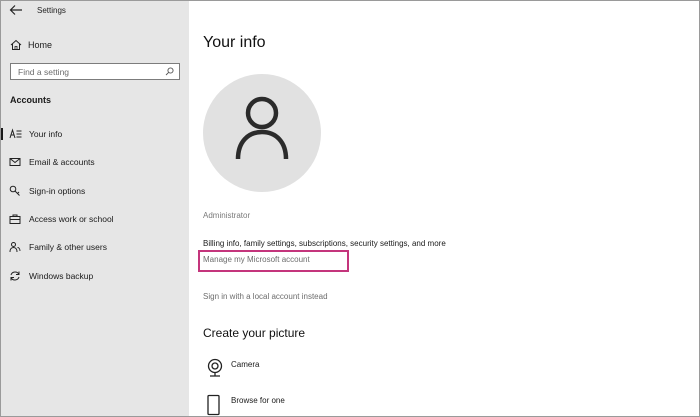 This screenshot has height=417, width=700. What do you see at coordinates (15, 133) in the screenshot?
I see `person-card-icon` at bounding box center [15, 133].